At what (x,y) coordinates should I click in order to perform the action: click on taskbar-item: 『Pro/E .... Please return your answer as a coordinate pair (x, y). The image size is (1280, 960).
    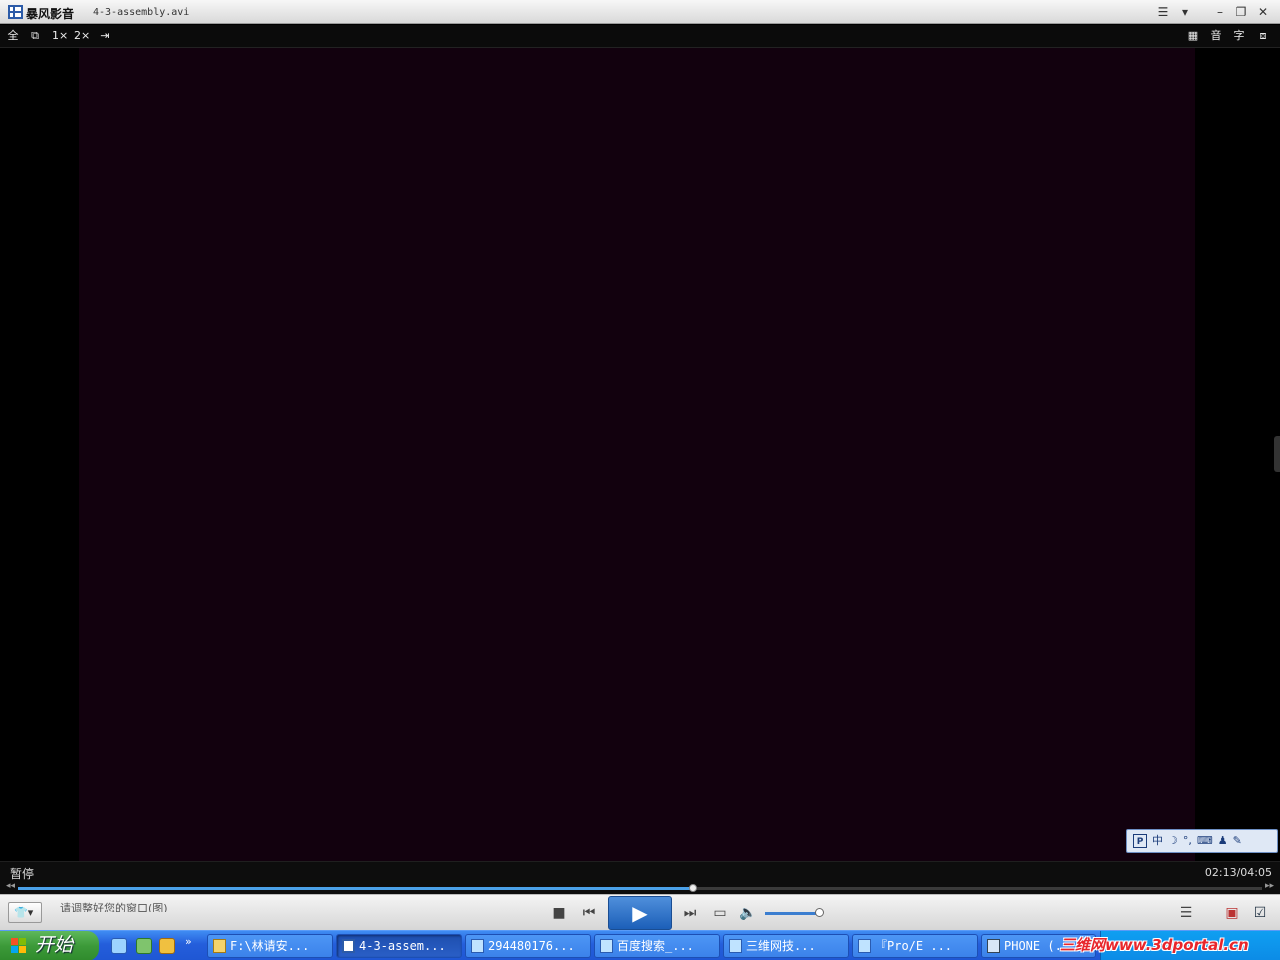
    Looking at the image, I should click on (915, 946).